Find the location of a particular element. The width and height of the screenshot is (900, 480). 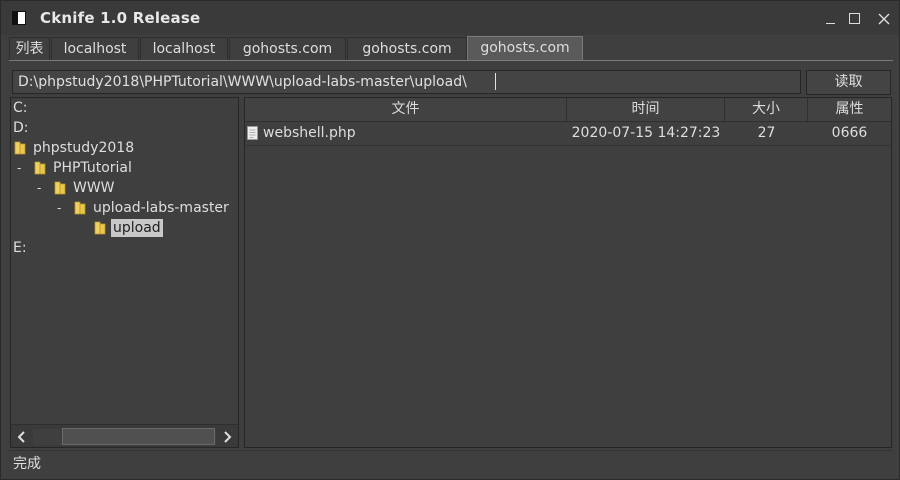

close-button is located at coordinates (884, 19).